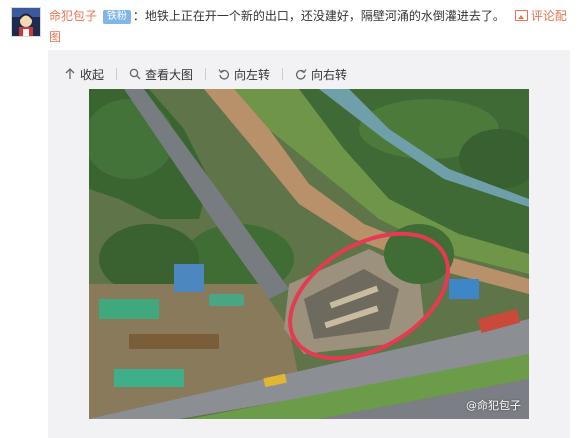 This screenshot has width=583, height=438. What do you see at coordinates (318, 16) in the screenshot?
I see `comment-body: ：地铁上正在开一个新的出口，还没建好，隔壁河涌的水倒灌进去了。` at bounding box center [318, 16].